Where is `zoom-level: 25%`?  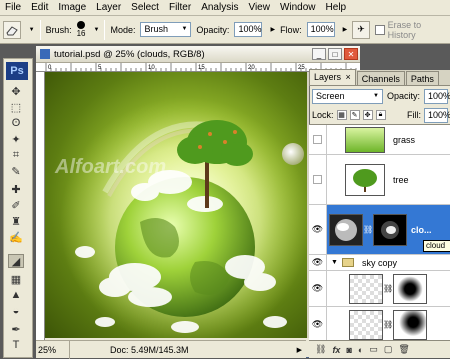
zoom-level: 25% is located at coordinates (53, 349).